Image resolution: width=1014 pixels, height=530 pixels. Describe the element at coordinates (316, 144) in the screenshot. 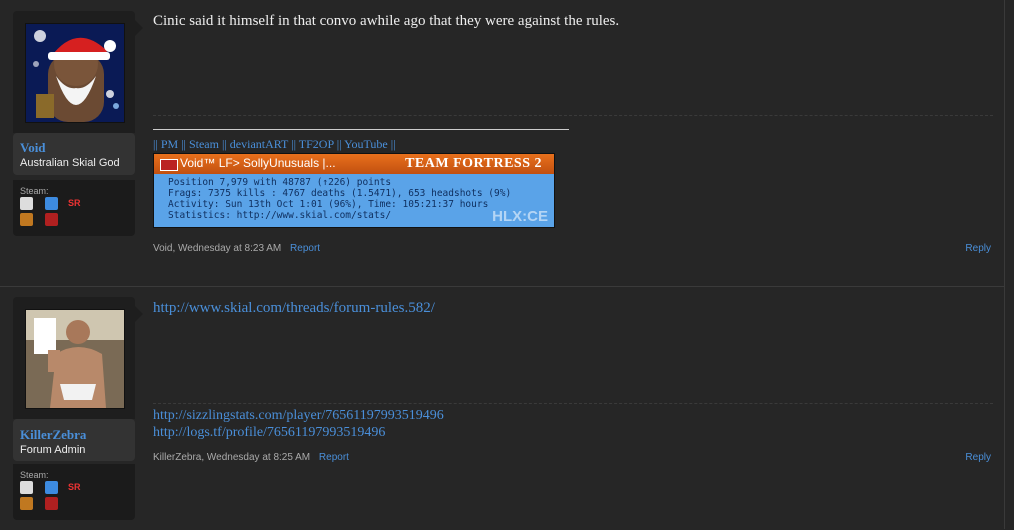

I see `sig-link-tf2op: TF2OP` at that location.